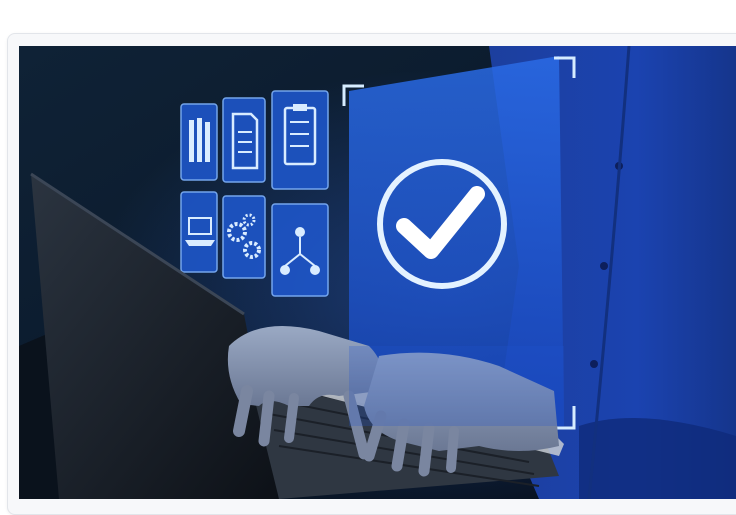 This screenshot has height=515, width=736. What do you see at coordinates (244, 140) in the screenshot?
I see `document-icon` at bounding box center [244, 140].